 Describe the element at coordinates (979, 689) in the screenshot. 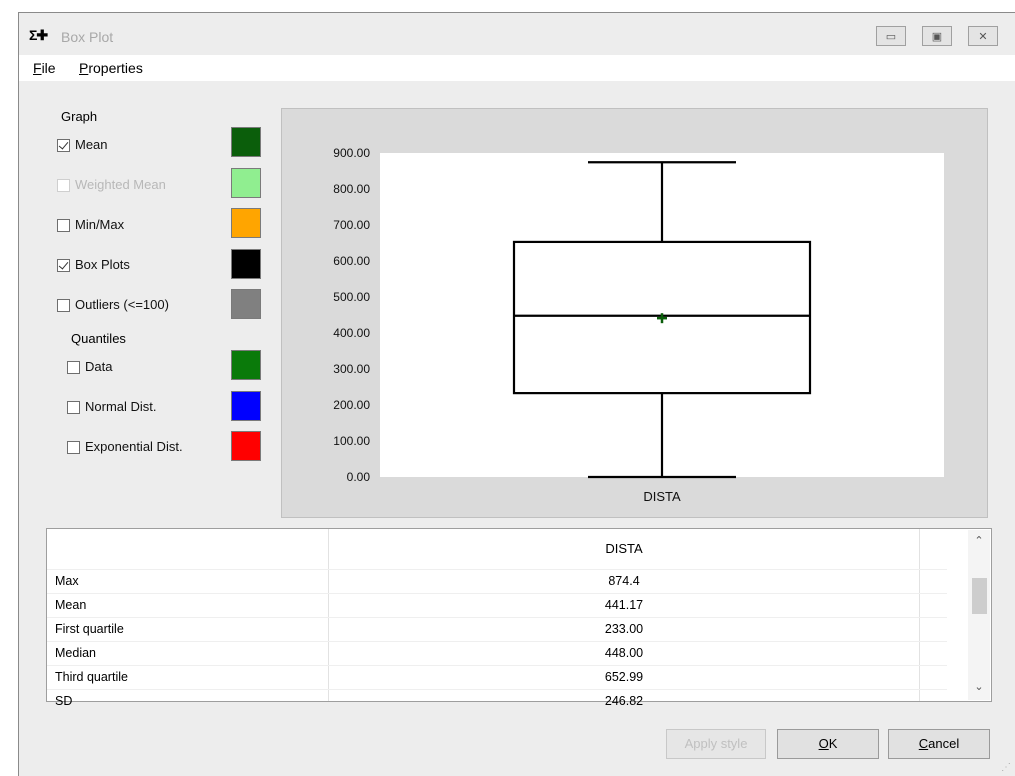

I see `scroll-down-icon: ⌄` at that location.